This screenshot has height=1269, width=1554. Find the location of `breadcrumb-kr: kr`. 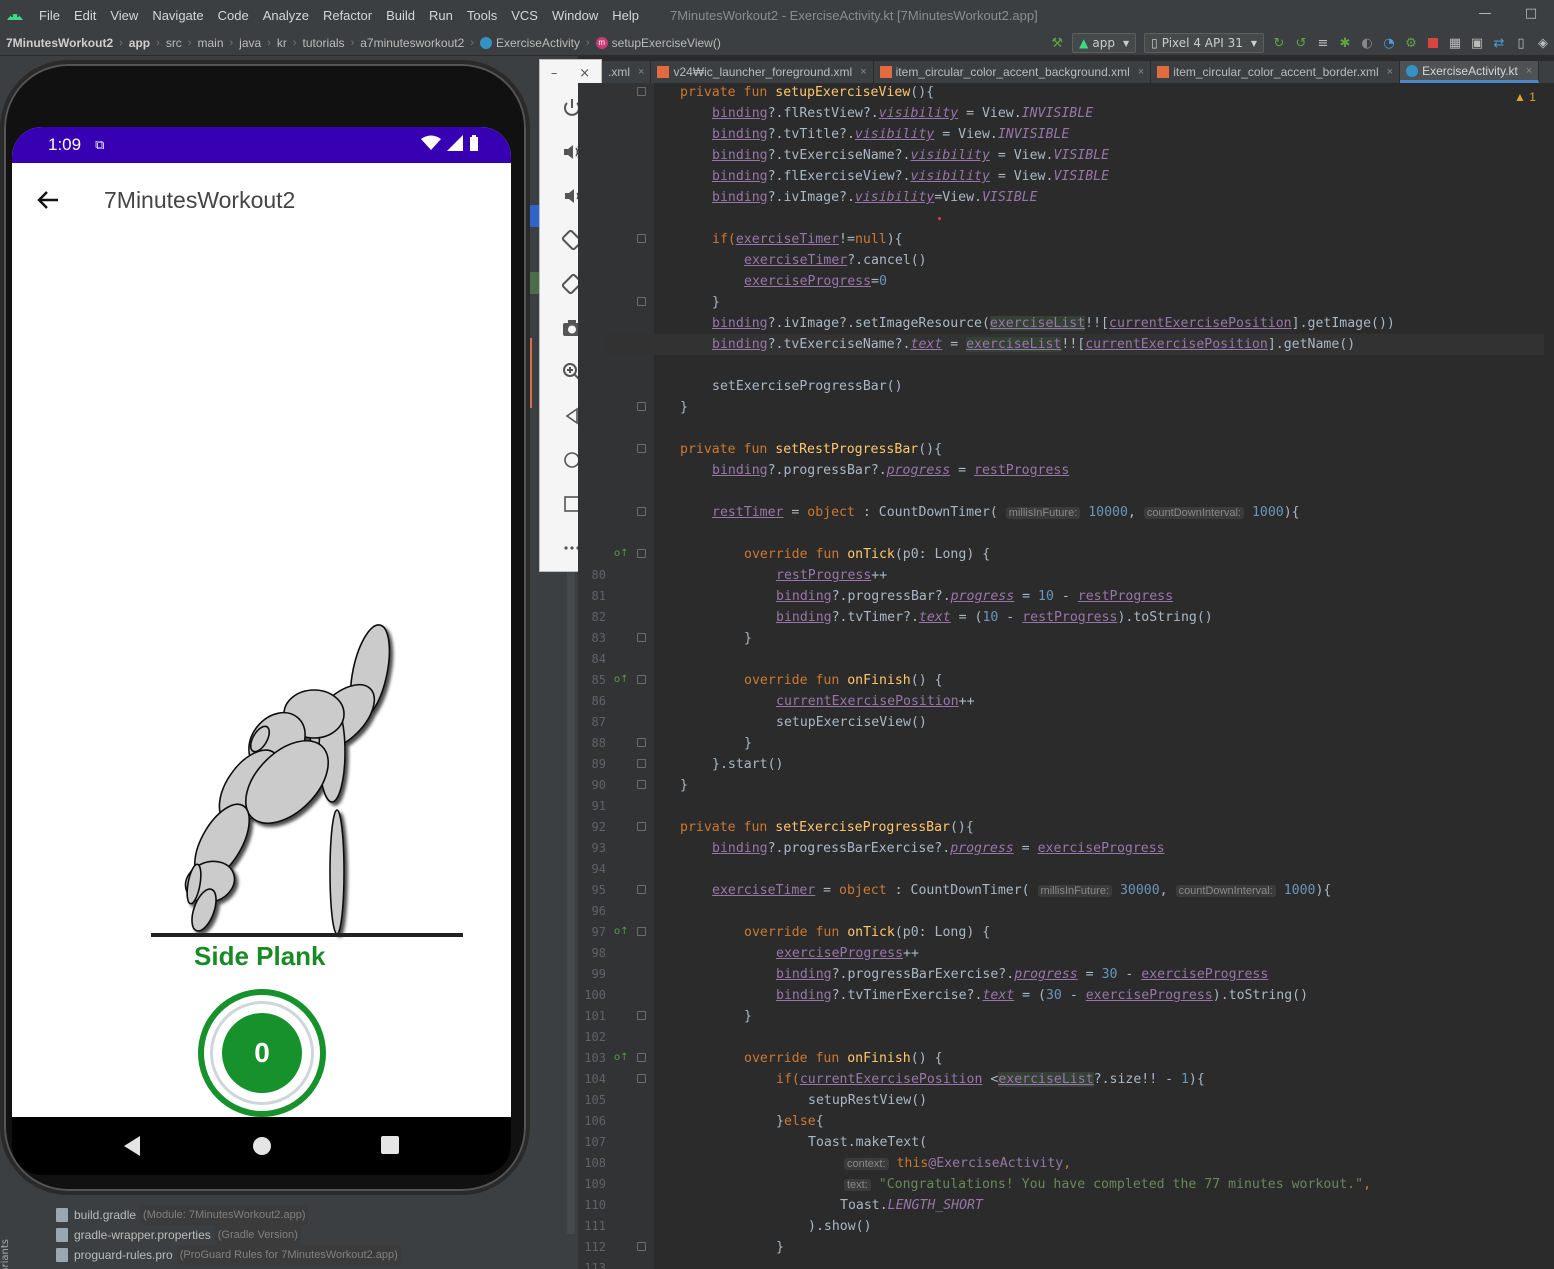

breadcrumb-kr: kr is located at coordinates (282, 43).